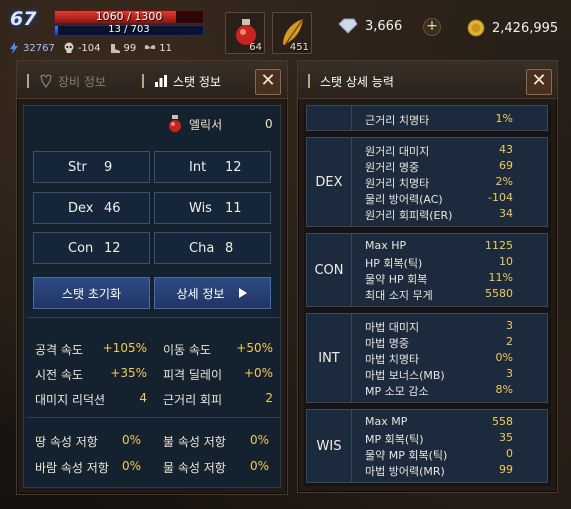 The height and width of the screenshot is (509, 571). What do you see at coordinates (255, 47) in the screenshot?
I see `potion-count: 64` at bounding box center [255, 47].